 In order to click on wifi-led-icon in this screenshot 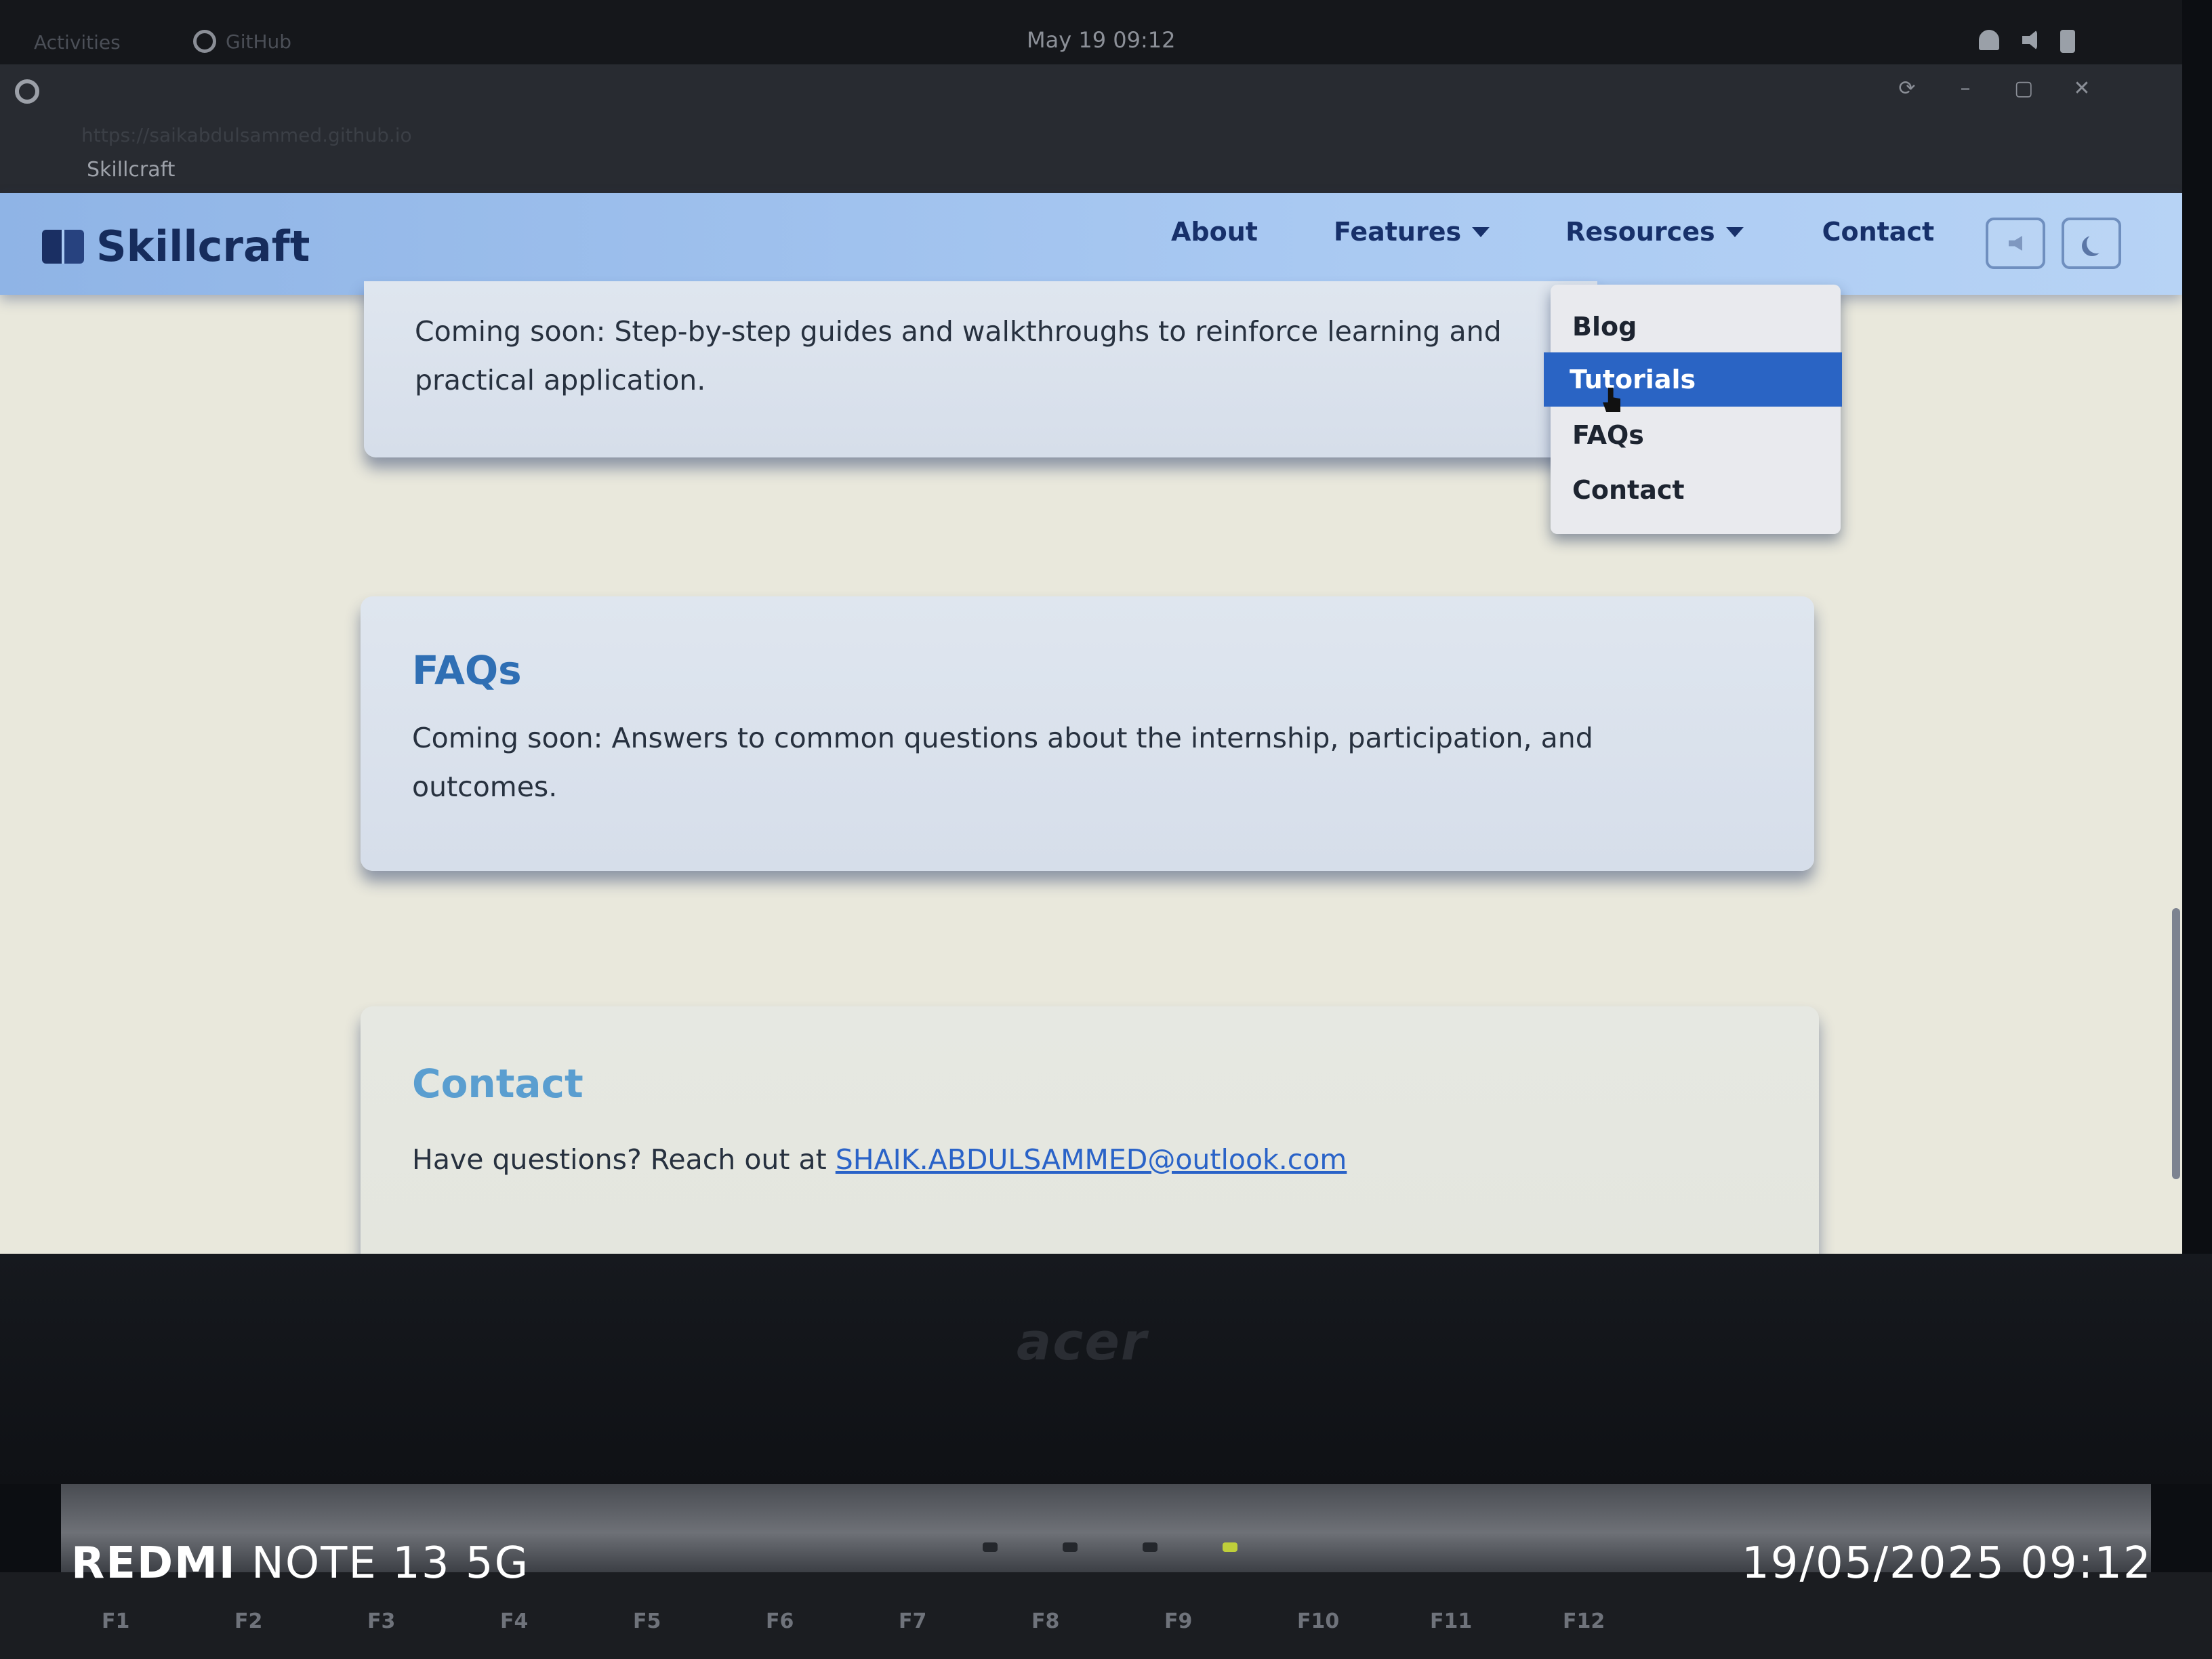, I will do `click(1230, 1547)`.